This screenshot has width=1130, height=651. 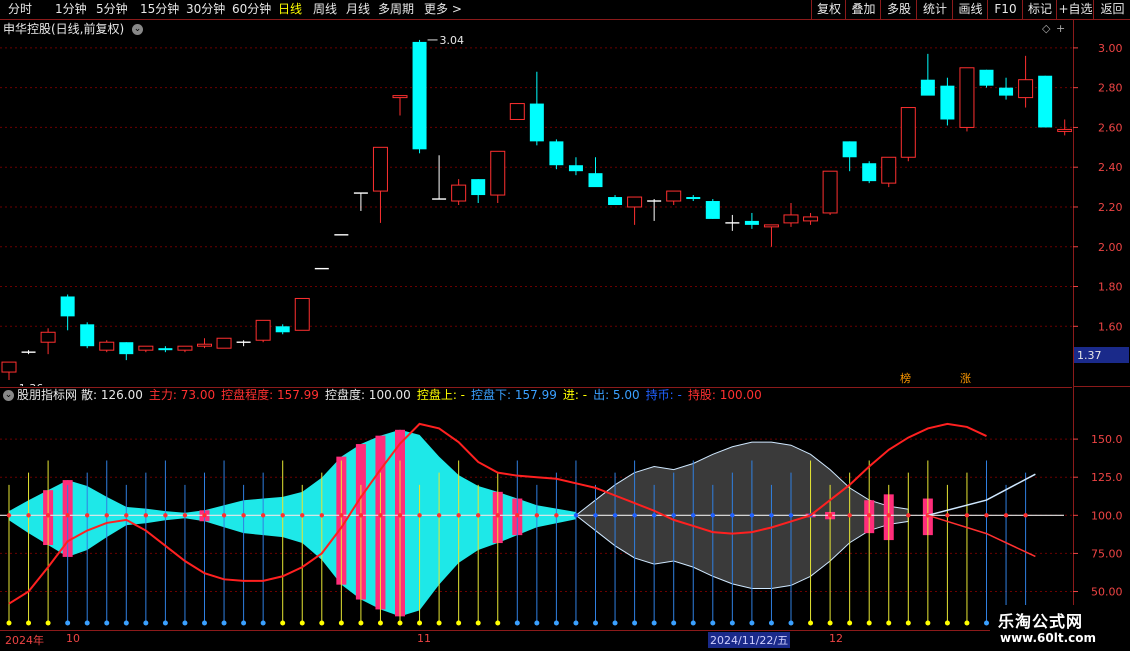 I want to click on period-tab-1: 1分钟, so click(x=71, y=9).